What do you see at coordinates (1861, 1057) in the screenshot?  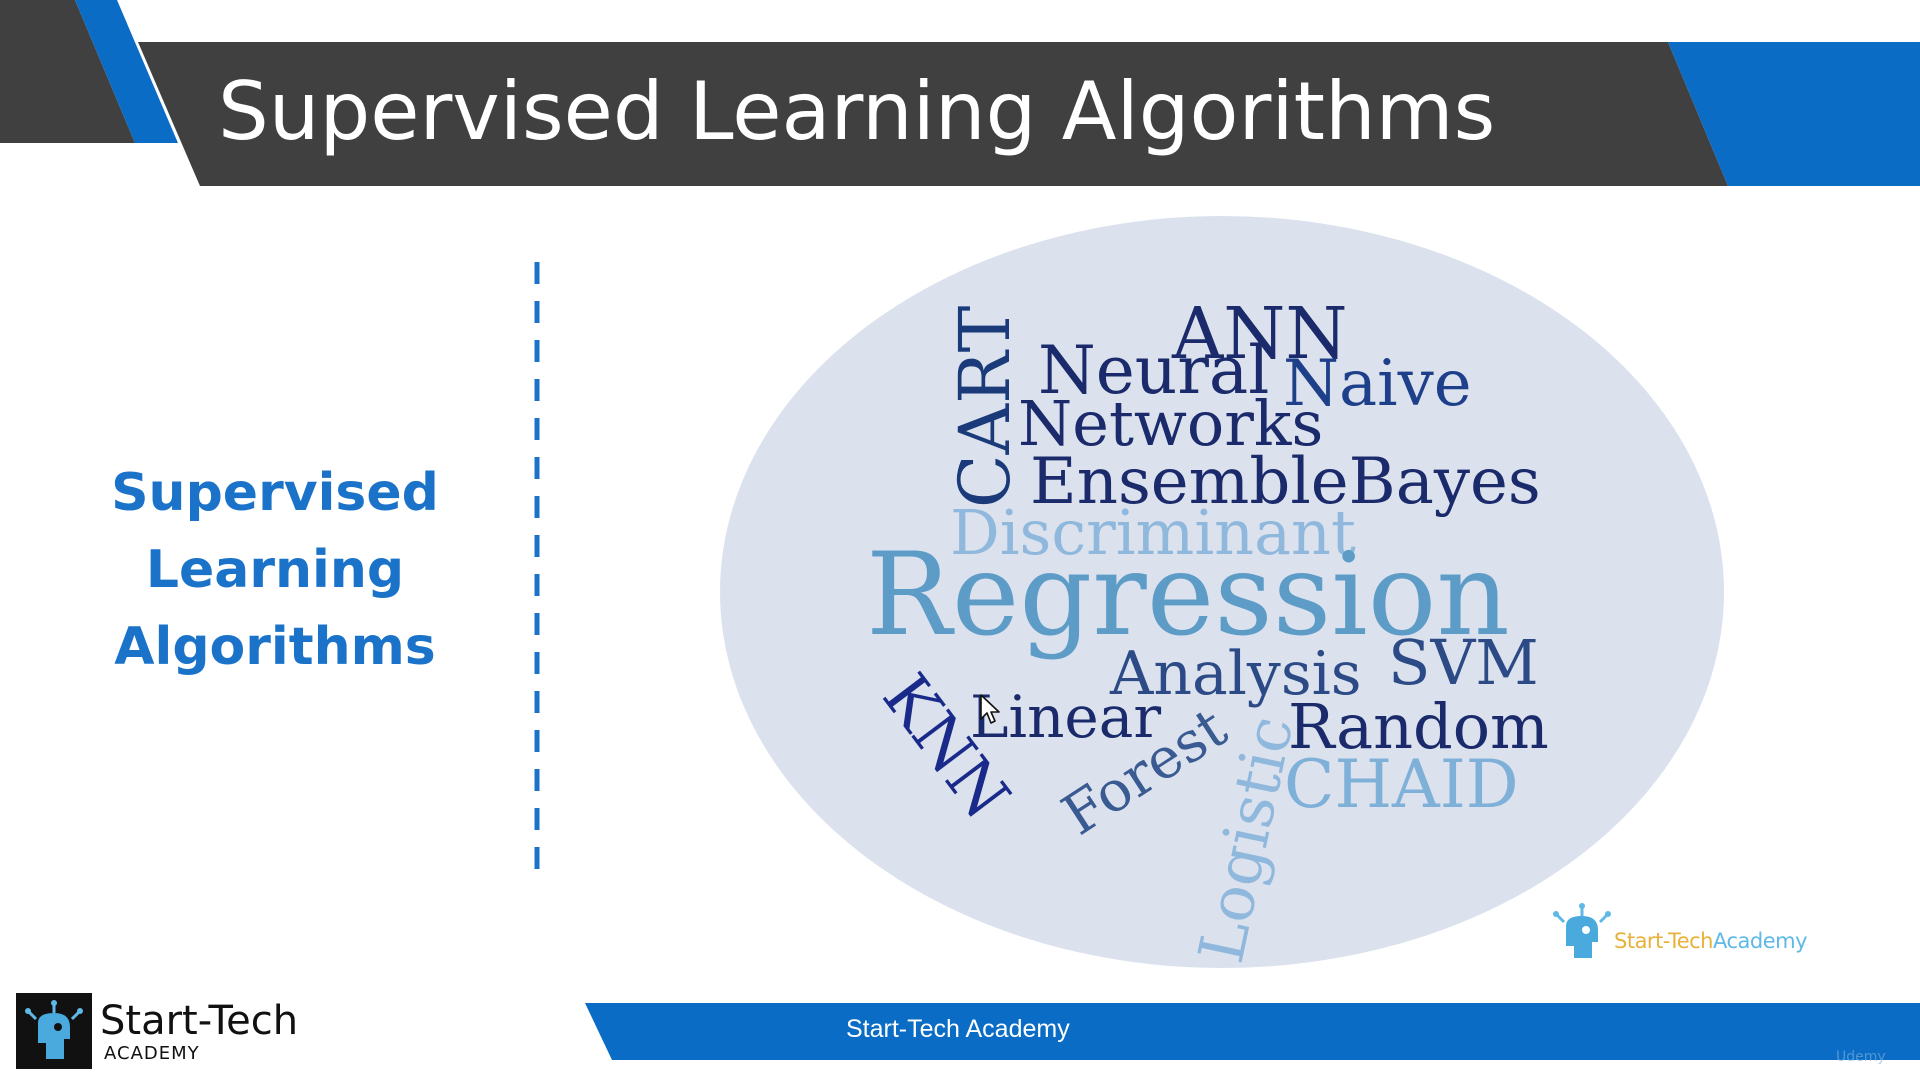 I see `udemy-watermark: Udemy` at bounding box center [1861, 1057].